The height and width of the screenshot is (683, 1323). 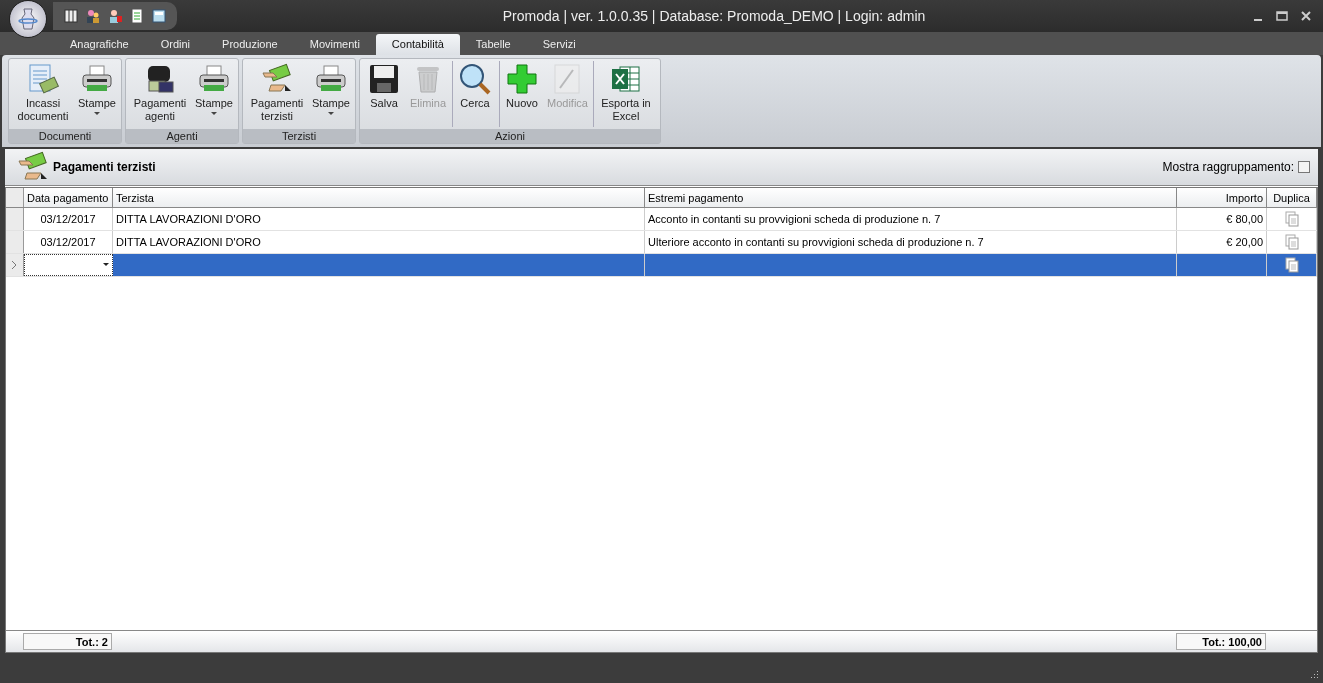 I want to click on total-amount: Tot.: 100,00, so click(x=1221, y=641).